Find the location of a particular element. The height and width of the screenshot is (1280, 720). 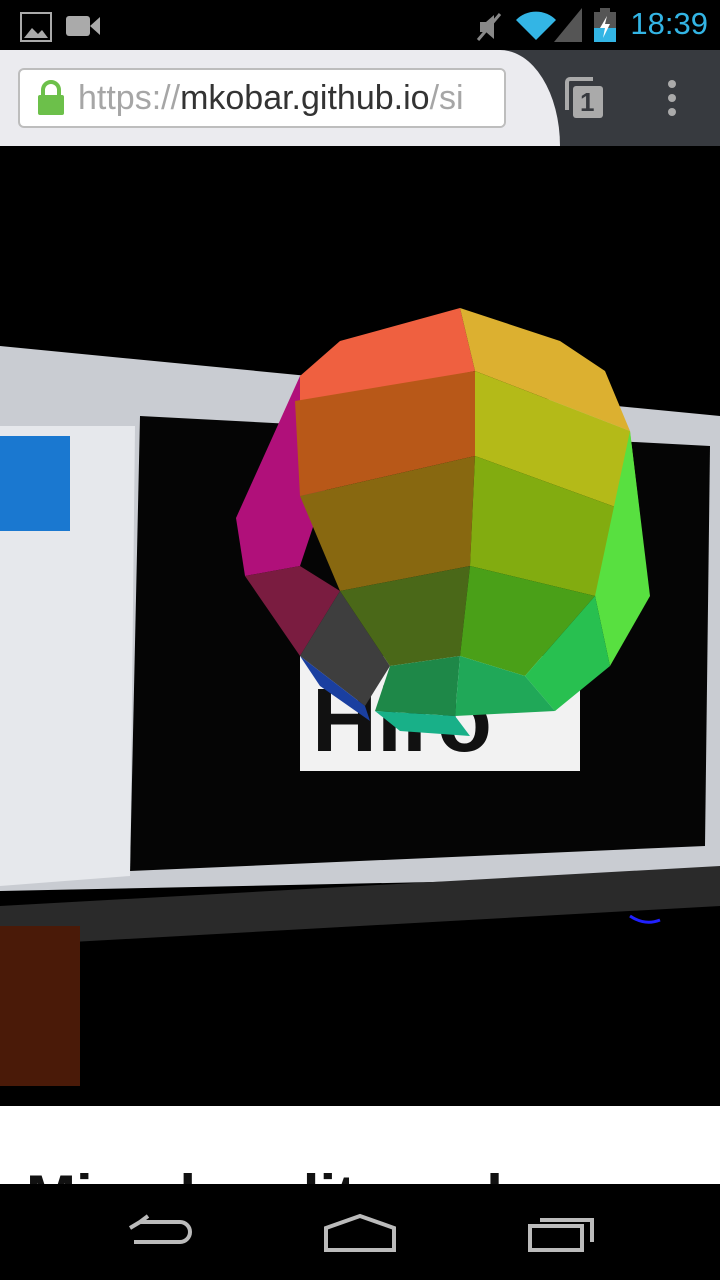

home-icon is located at coordinates (360, 1232).